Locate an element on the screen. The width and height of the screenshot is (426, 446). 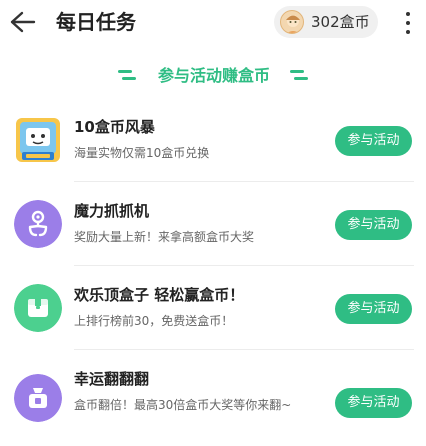
coin-balance: 302盒币 is located at coordinates (326, 22).